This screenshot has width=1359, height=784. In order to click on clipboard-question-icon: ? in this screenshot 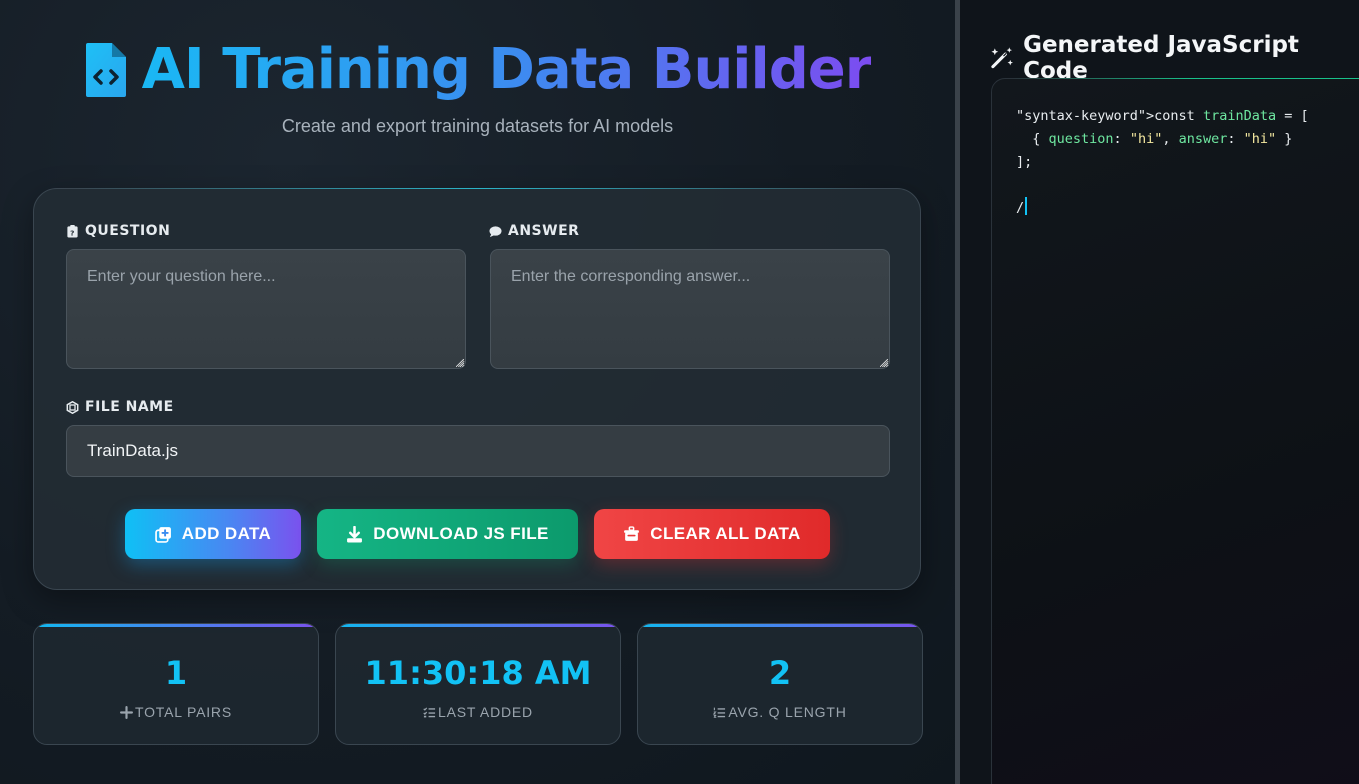, I will do `click(72, 230)`.